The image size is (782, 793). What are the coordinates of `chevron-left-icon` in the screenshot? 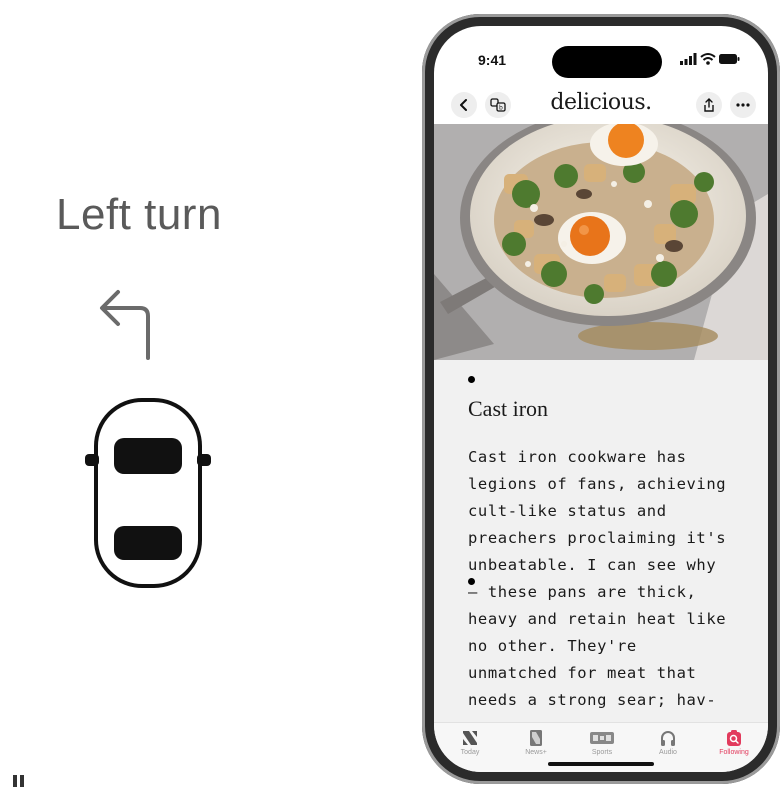 It's located at (463, 105).